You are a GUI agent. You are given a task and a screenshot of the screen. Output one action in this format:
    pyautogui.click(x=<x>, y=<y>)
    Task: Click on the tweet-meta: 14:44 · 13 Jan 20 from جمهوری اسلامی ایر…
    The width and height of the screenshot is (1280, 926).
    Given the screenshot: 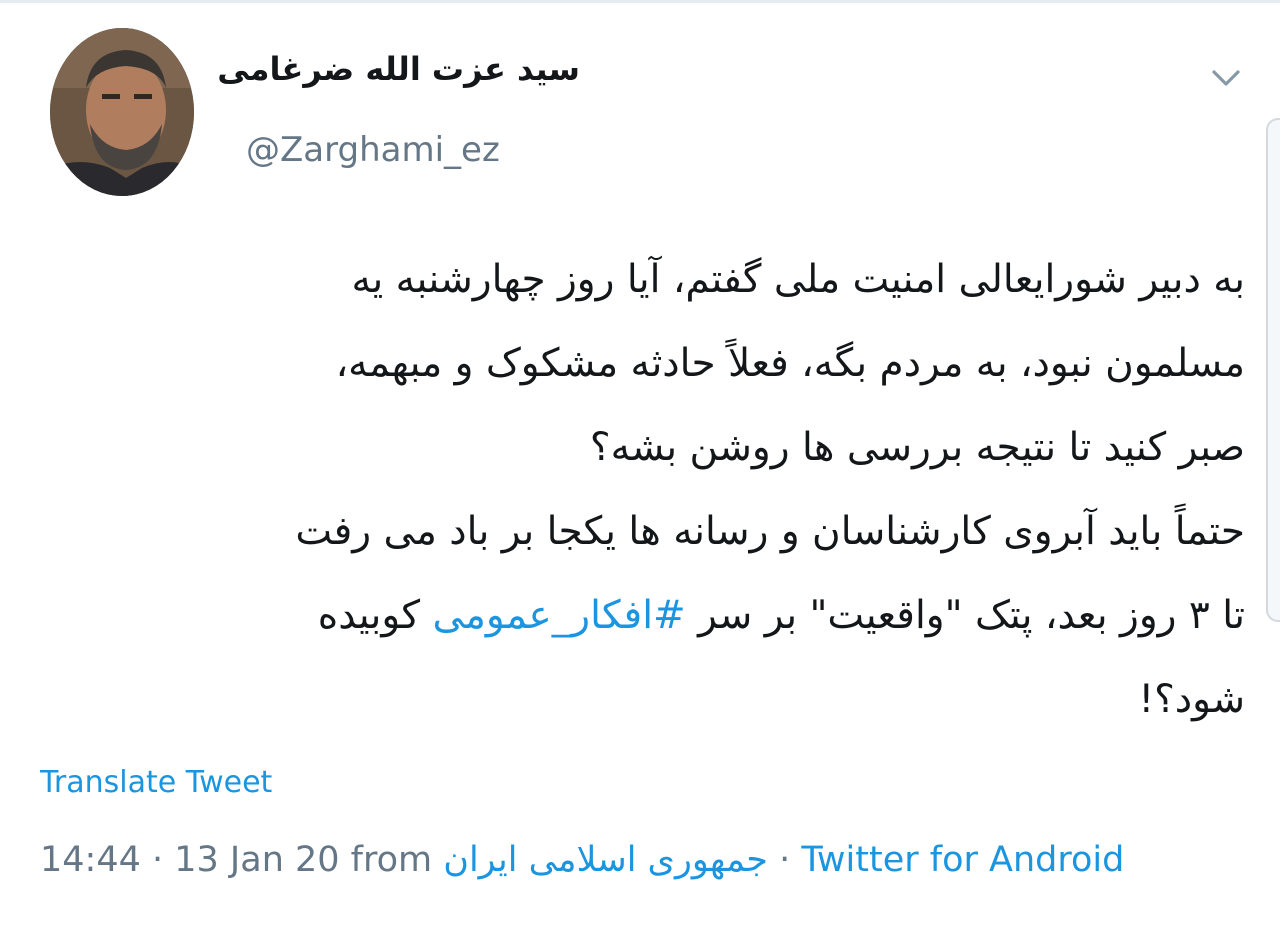 What is the action you would take?
    pyautogui.click(x=582, y=860)
    